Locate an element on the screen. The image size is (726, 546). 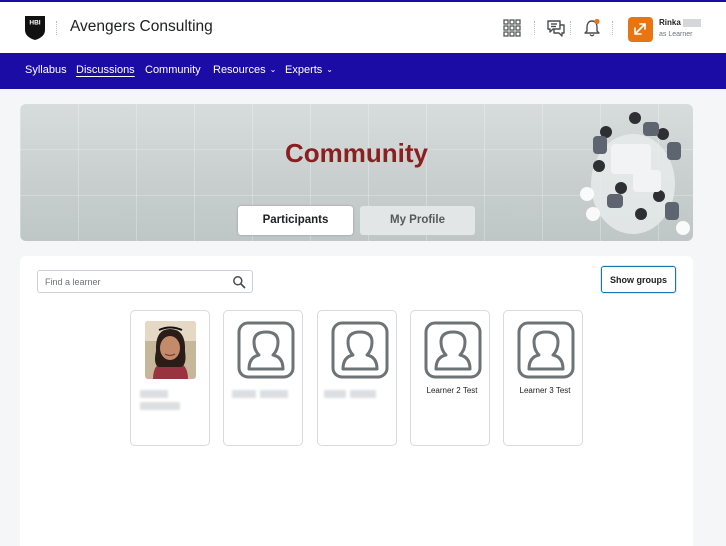
notification-dot-icon is located at coordinates (597, 21).